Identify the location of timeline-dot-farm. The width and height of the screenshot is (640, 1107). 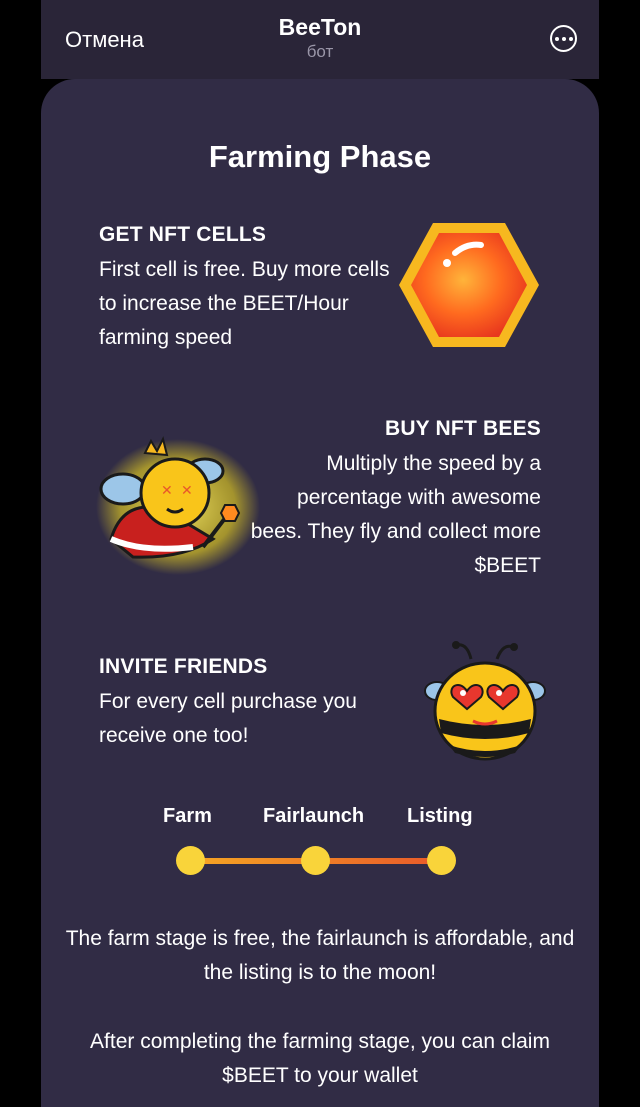
(190, 860).